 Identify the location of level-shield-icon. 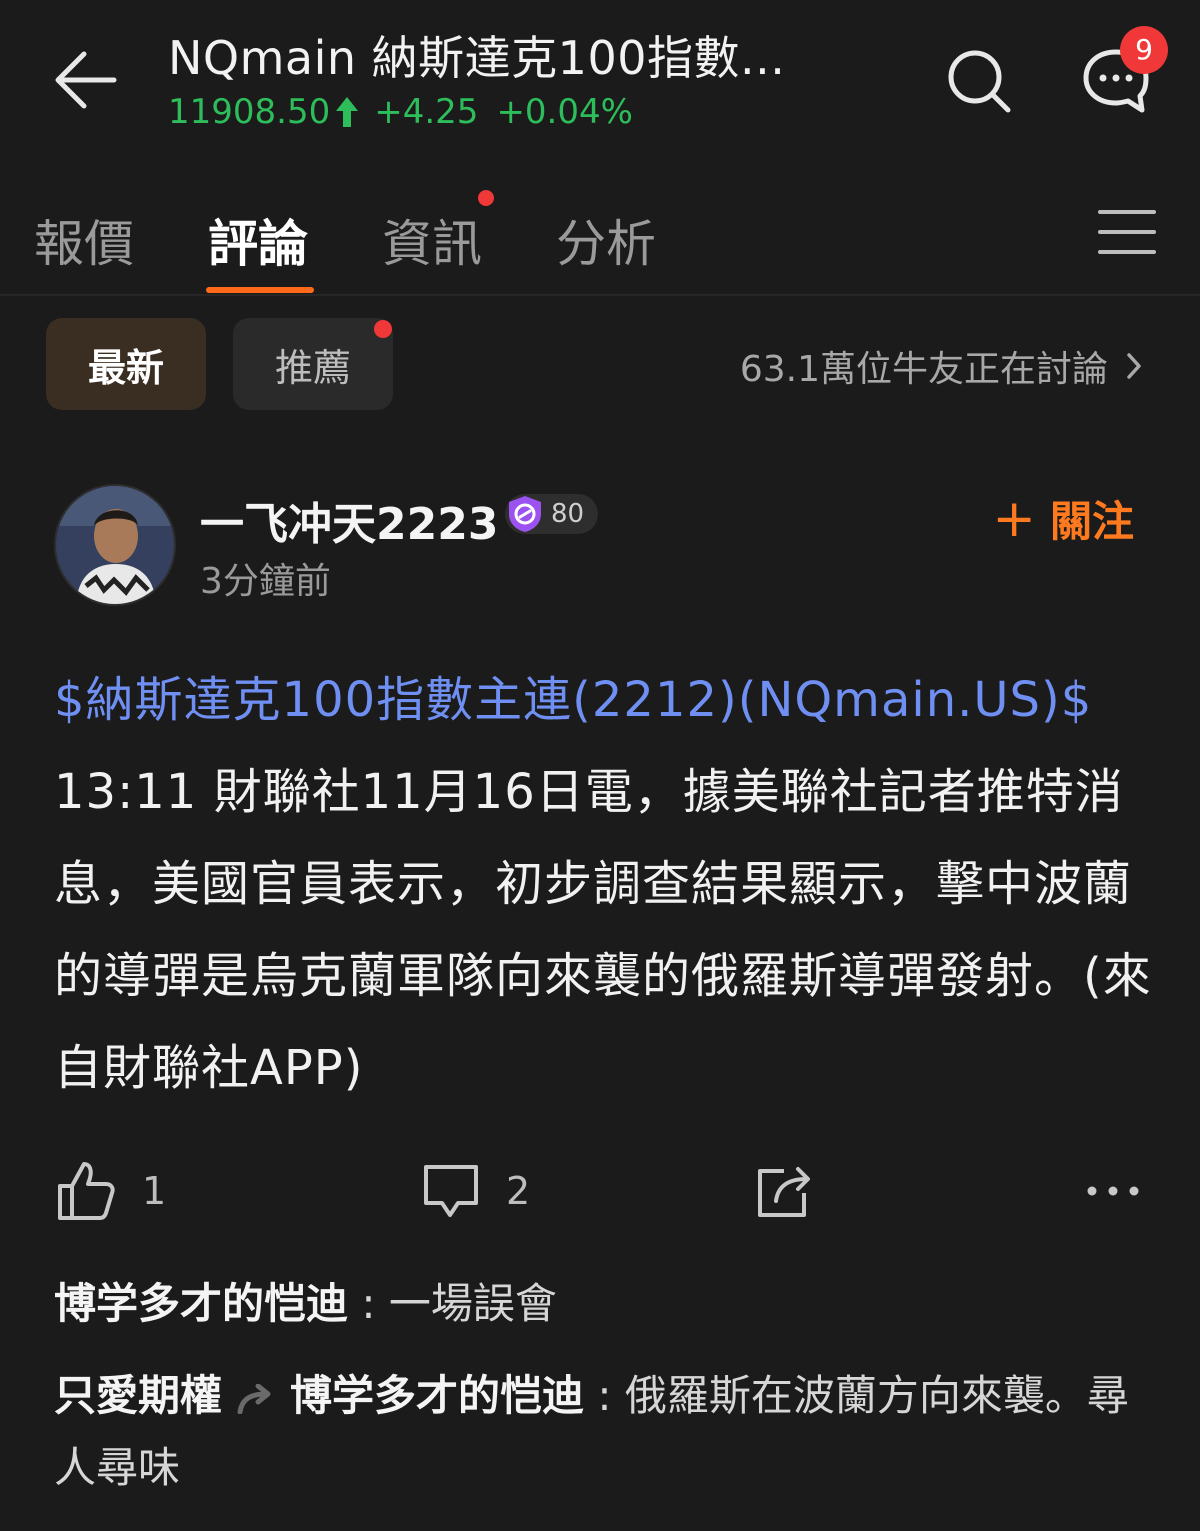
(525, 514).